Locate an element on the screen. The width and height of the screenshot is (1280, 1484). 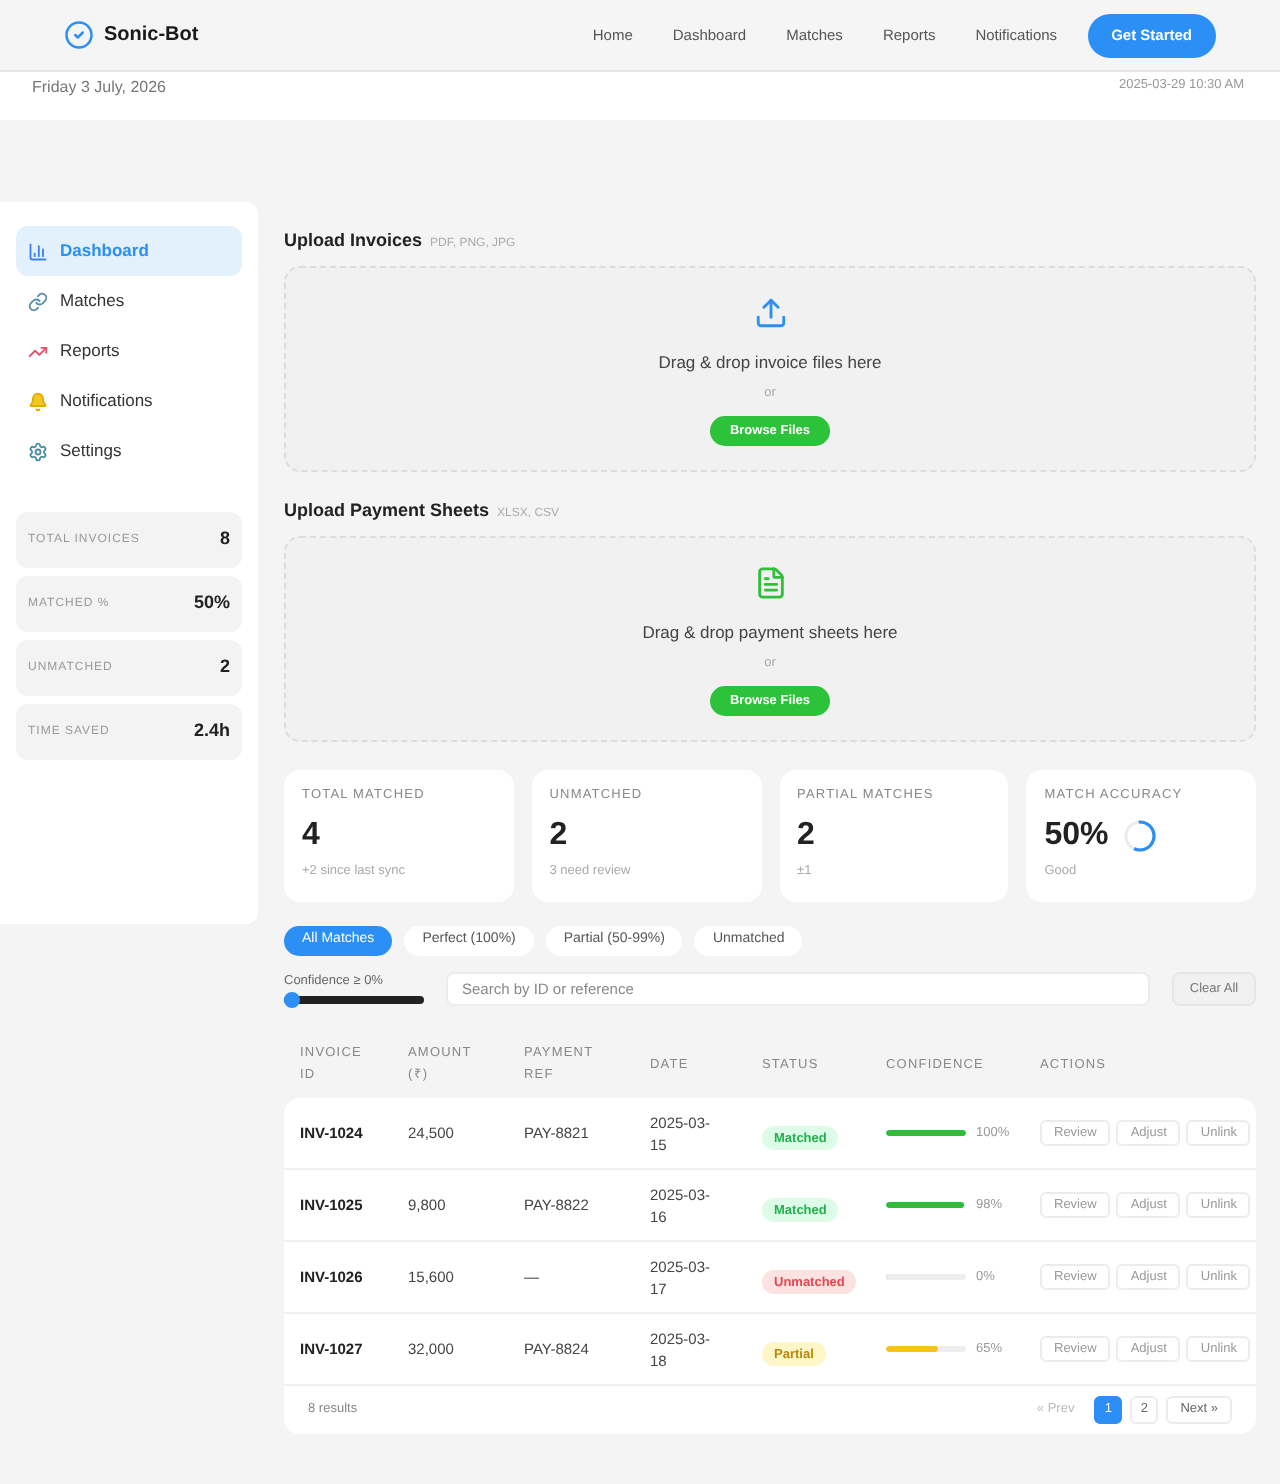
check-circle-icon is located at coordinates (79, 35).